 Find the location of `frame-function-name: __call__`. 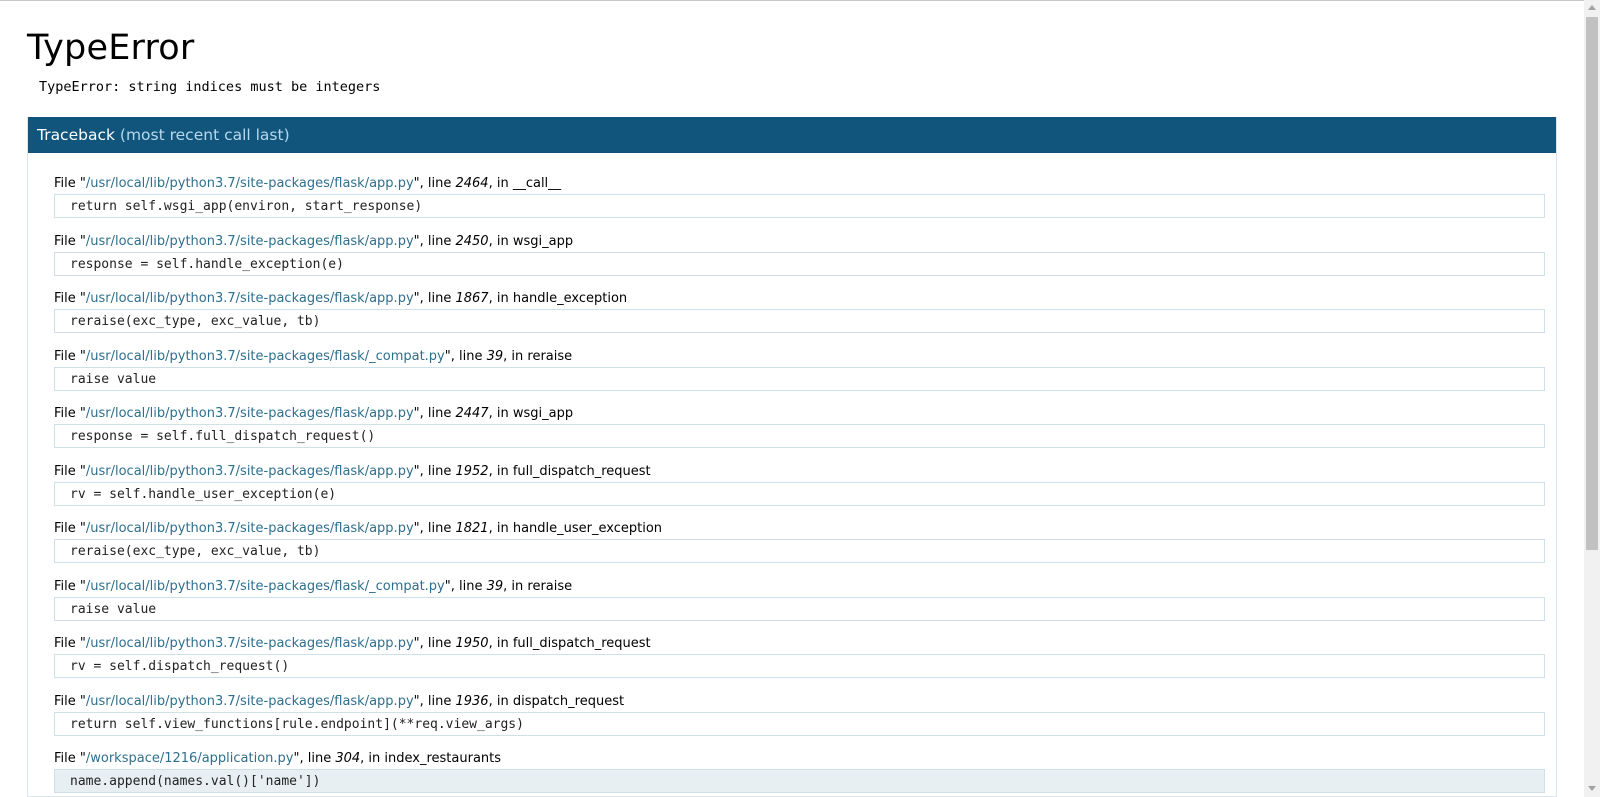

frame-function-name: __call__ is located at coordinates (537, 183).